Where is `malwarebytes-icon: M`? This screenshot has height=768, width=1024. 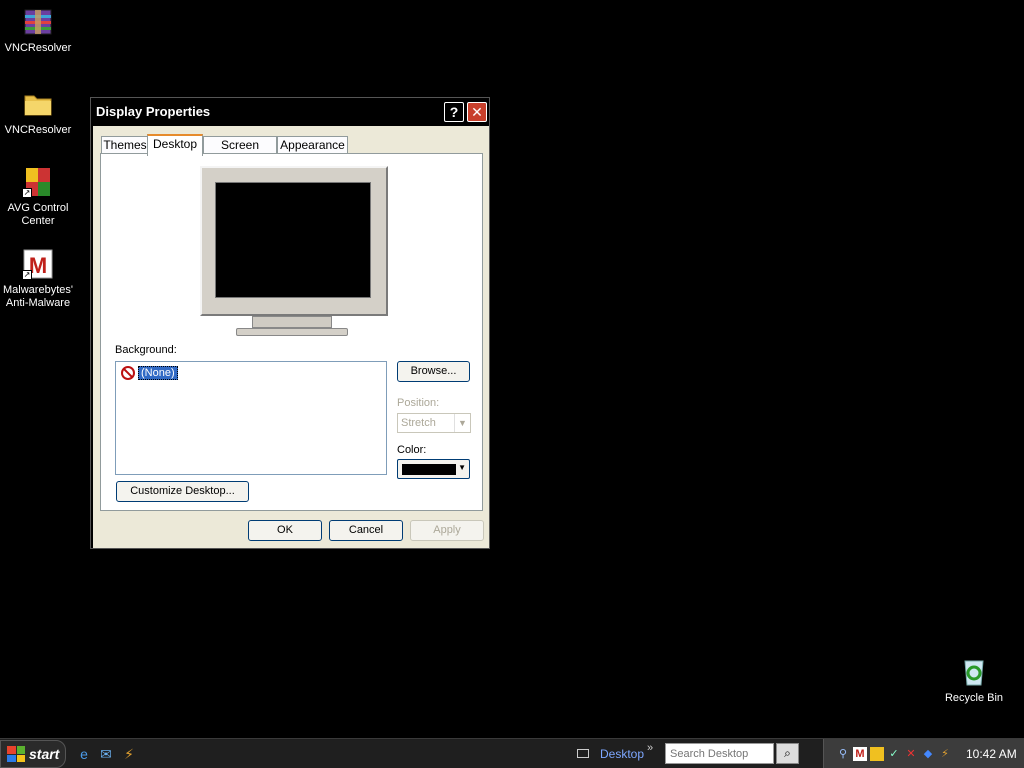 malwarebytes-icon: M is located at coordinates (860, 754).